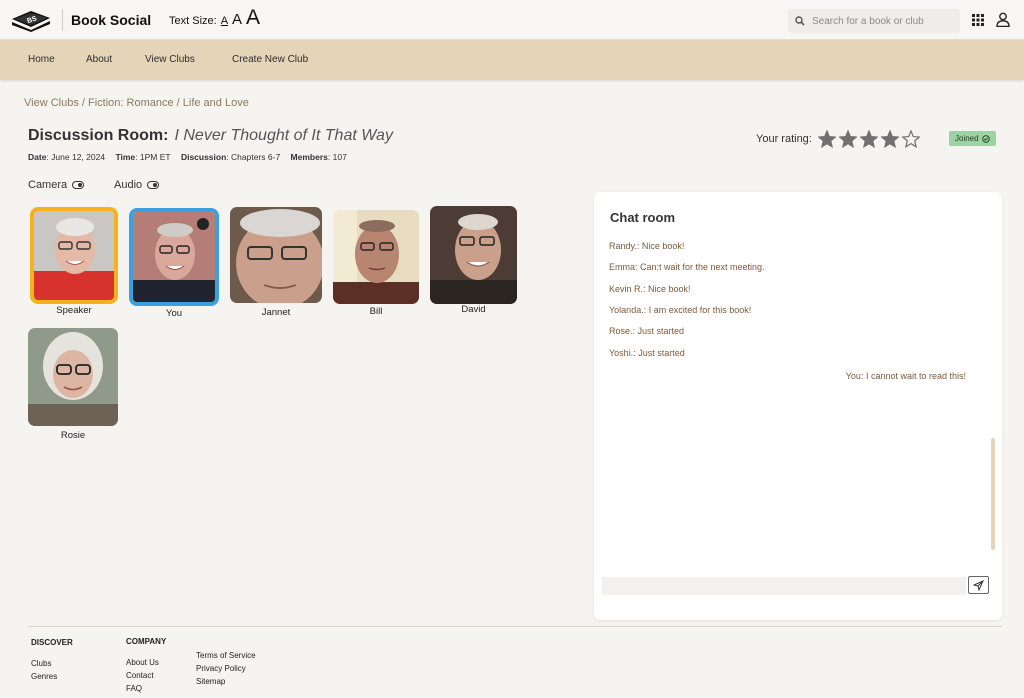 Image resolution: width=1024 pixels, height=698 pixels. Describe the element at coordinates (226, 655) in the screenshot. I see `footer-link-terms: Terms of Service` at that location.